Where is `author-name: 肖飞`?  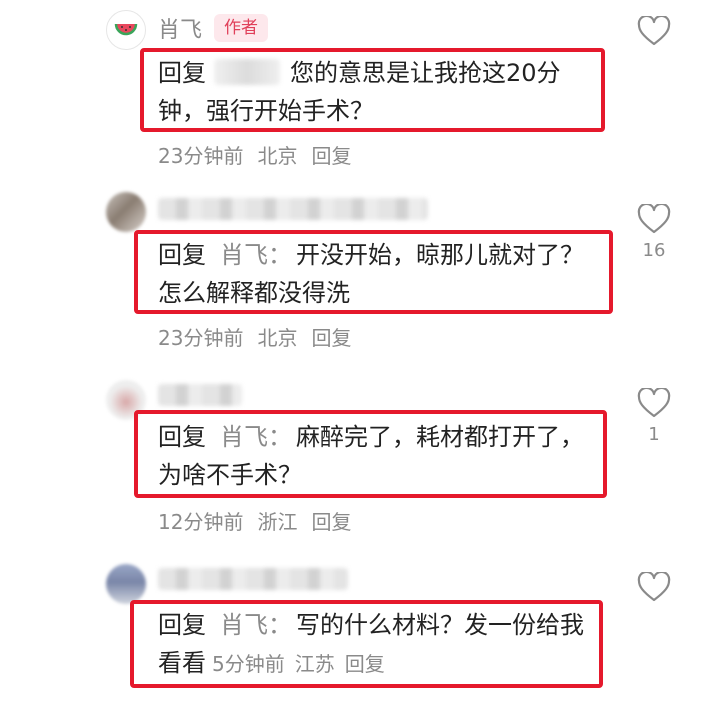
author-name: 肖飞 is located at coordinates (180, 28).